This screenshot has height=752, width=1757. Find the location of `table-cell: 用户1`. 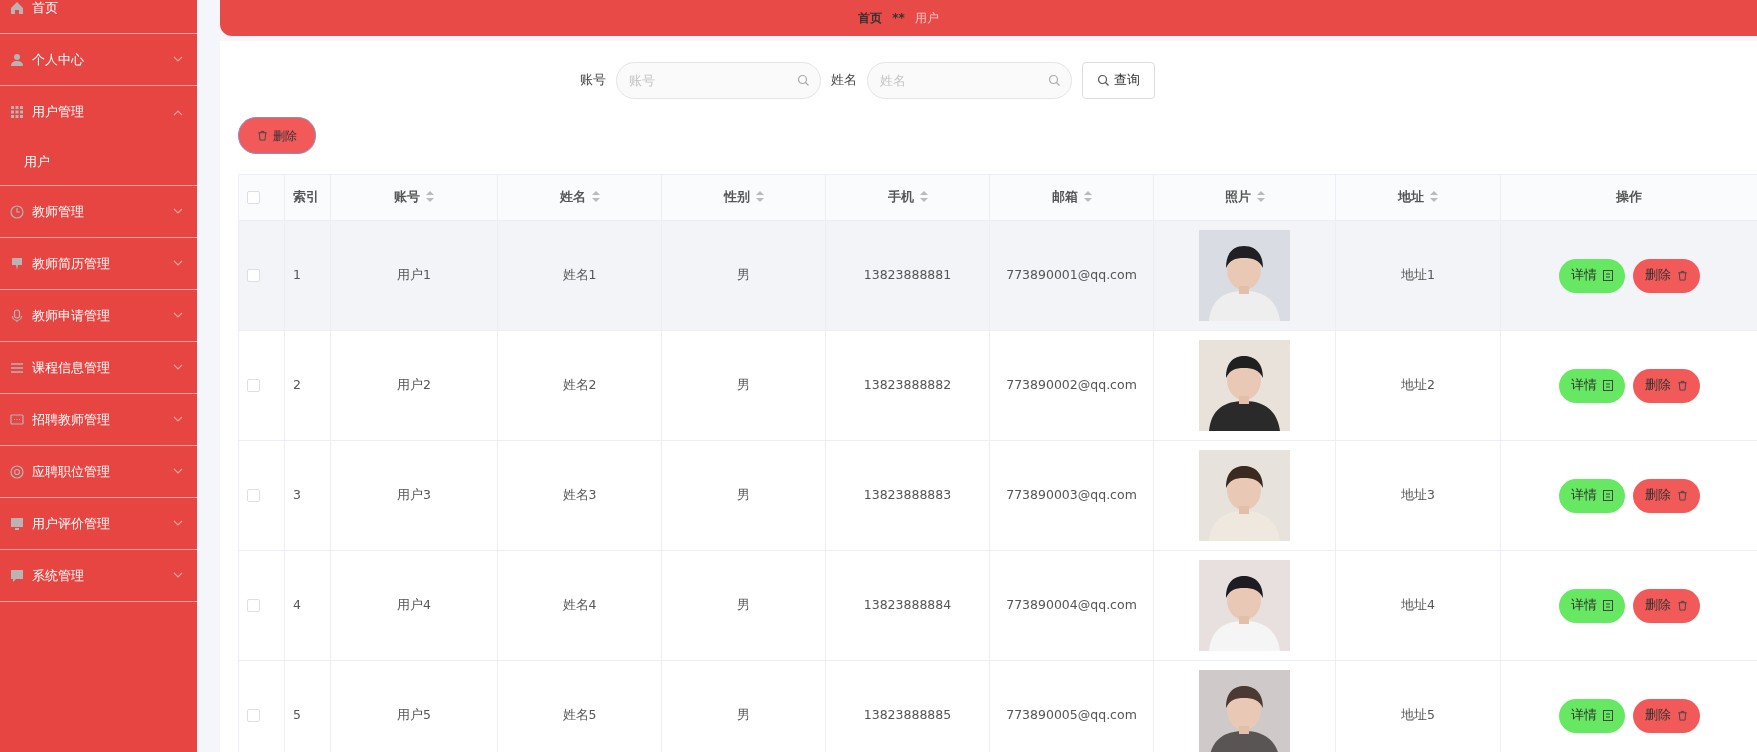

table-cell: 用户1 is located at coordinates (414, 275).